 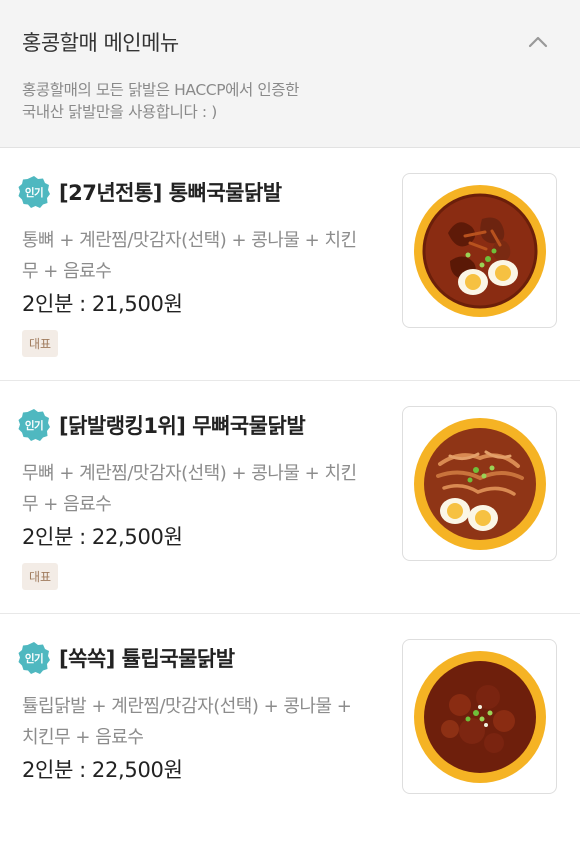 What do you see at coordinates (160, 90) in the screenshot?
I see `description-line-1: 홍콩할매의 모든 닭발은 HACCP에서 인증한` at bounding box center [160, 90].